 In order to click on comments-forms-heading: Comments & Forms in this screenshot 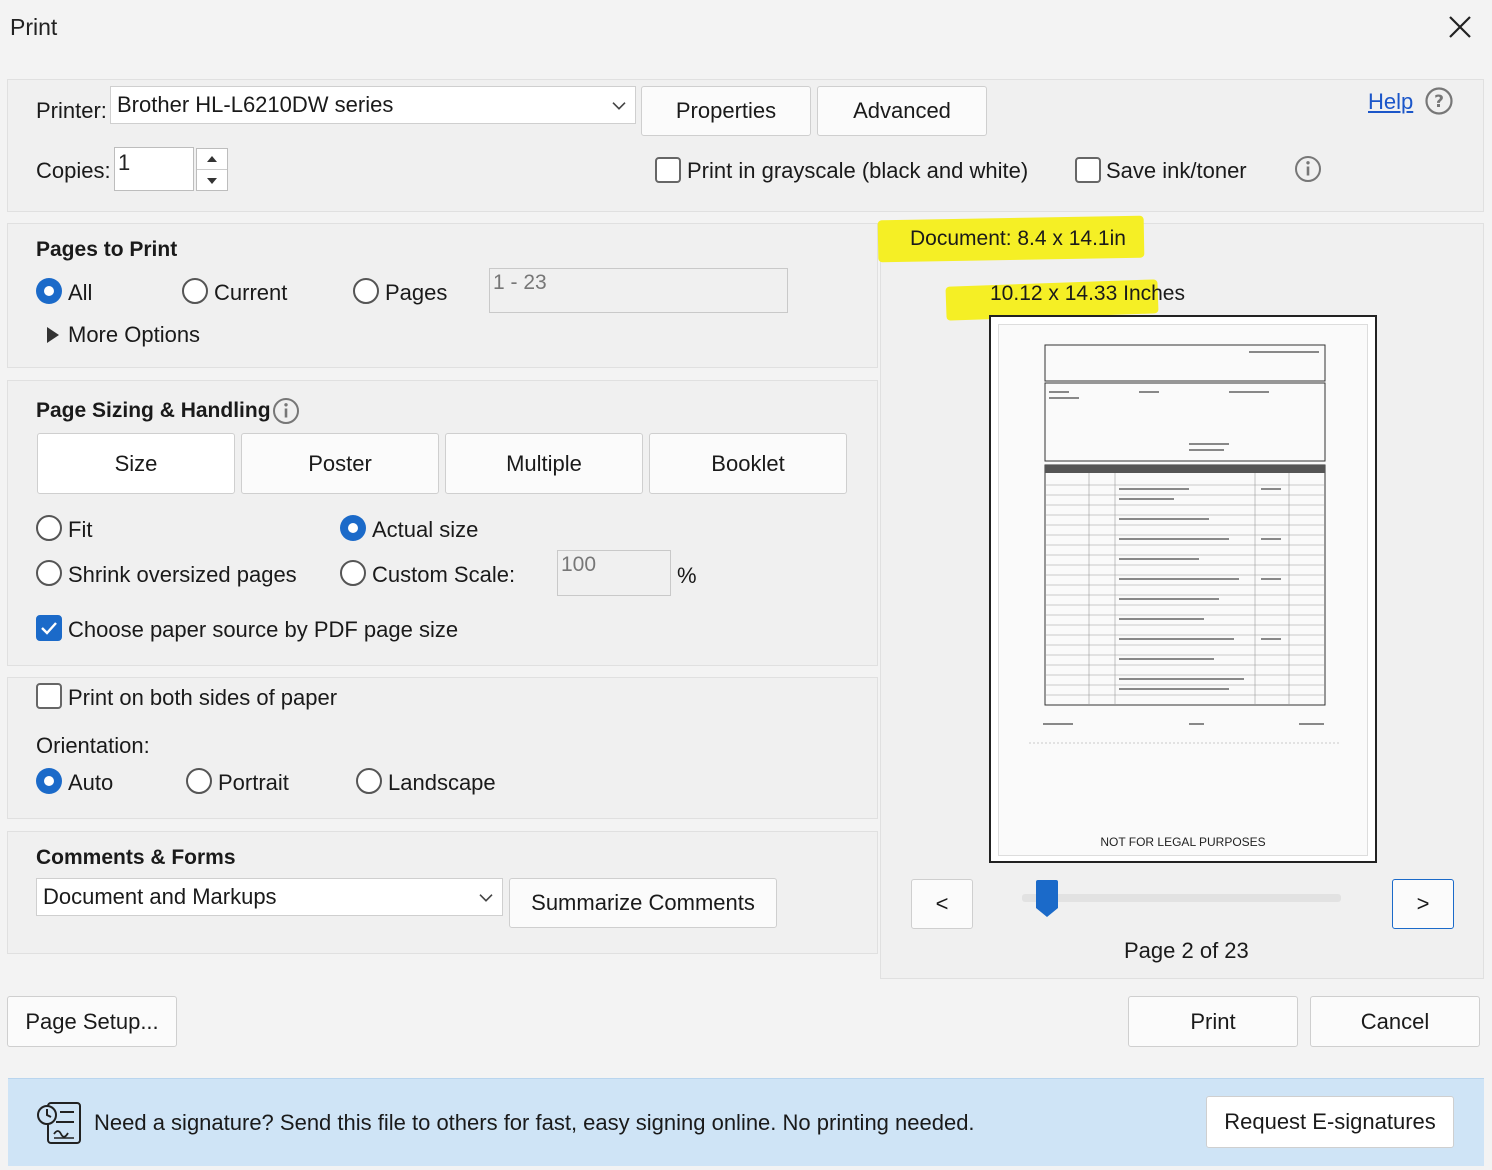, I will do `click(136, 857)`.